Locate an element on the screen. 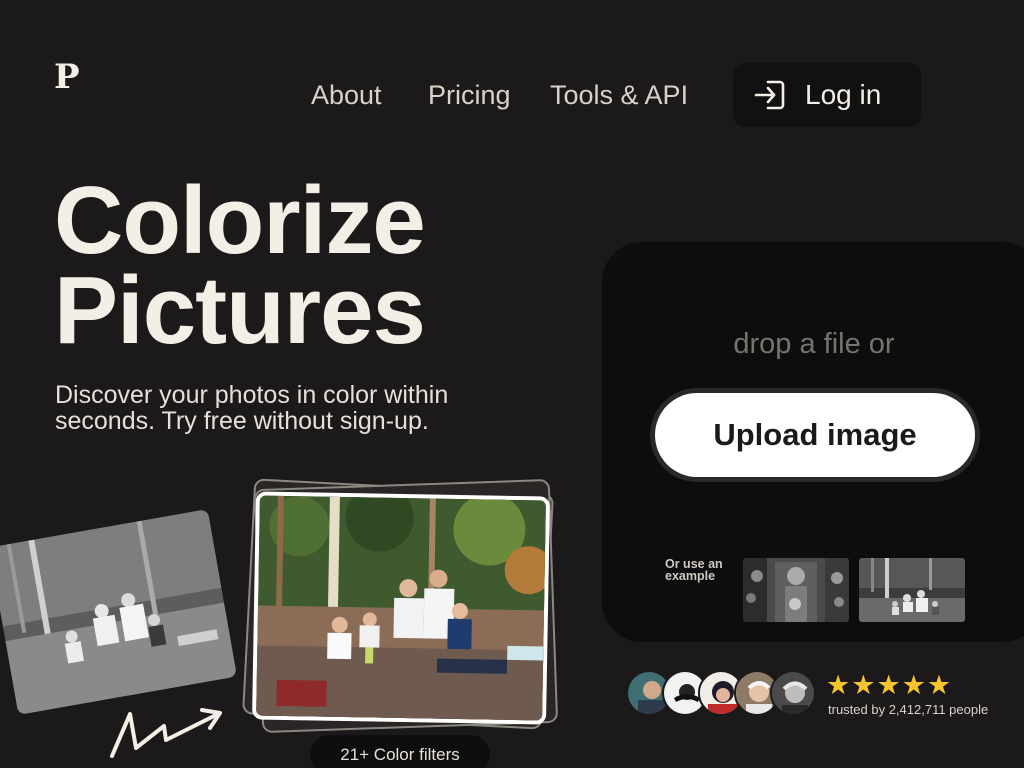 This screenshot has height=768, width=1024. upload-image-button: Upload image is located at coordinates (815, 435).